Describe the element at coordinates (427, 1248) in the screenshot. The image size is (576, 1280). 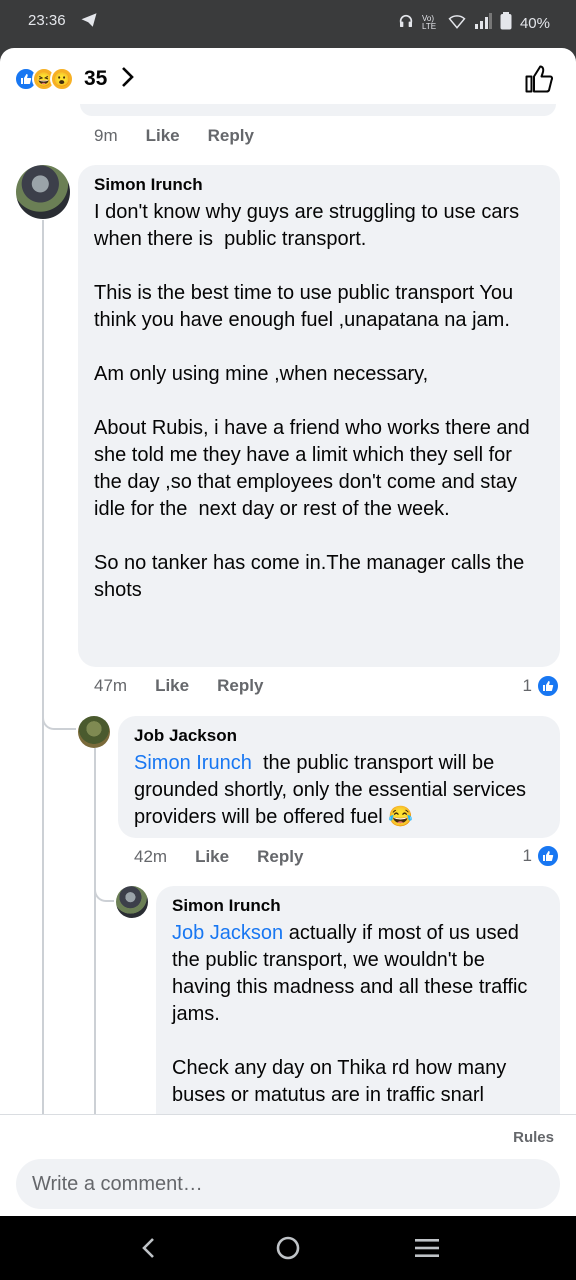
I see `recents-icon` at that location.